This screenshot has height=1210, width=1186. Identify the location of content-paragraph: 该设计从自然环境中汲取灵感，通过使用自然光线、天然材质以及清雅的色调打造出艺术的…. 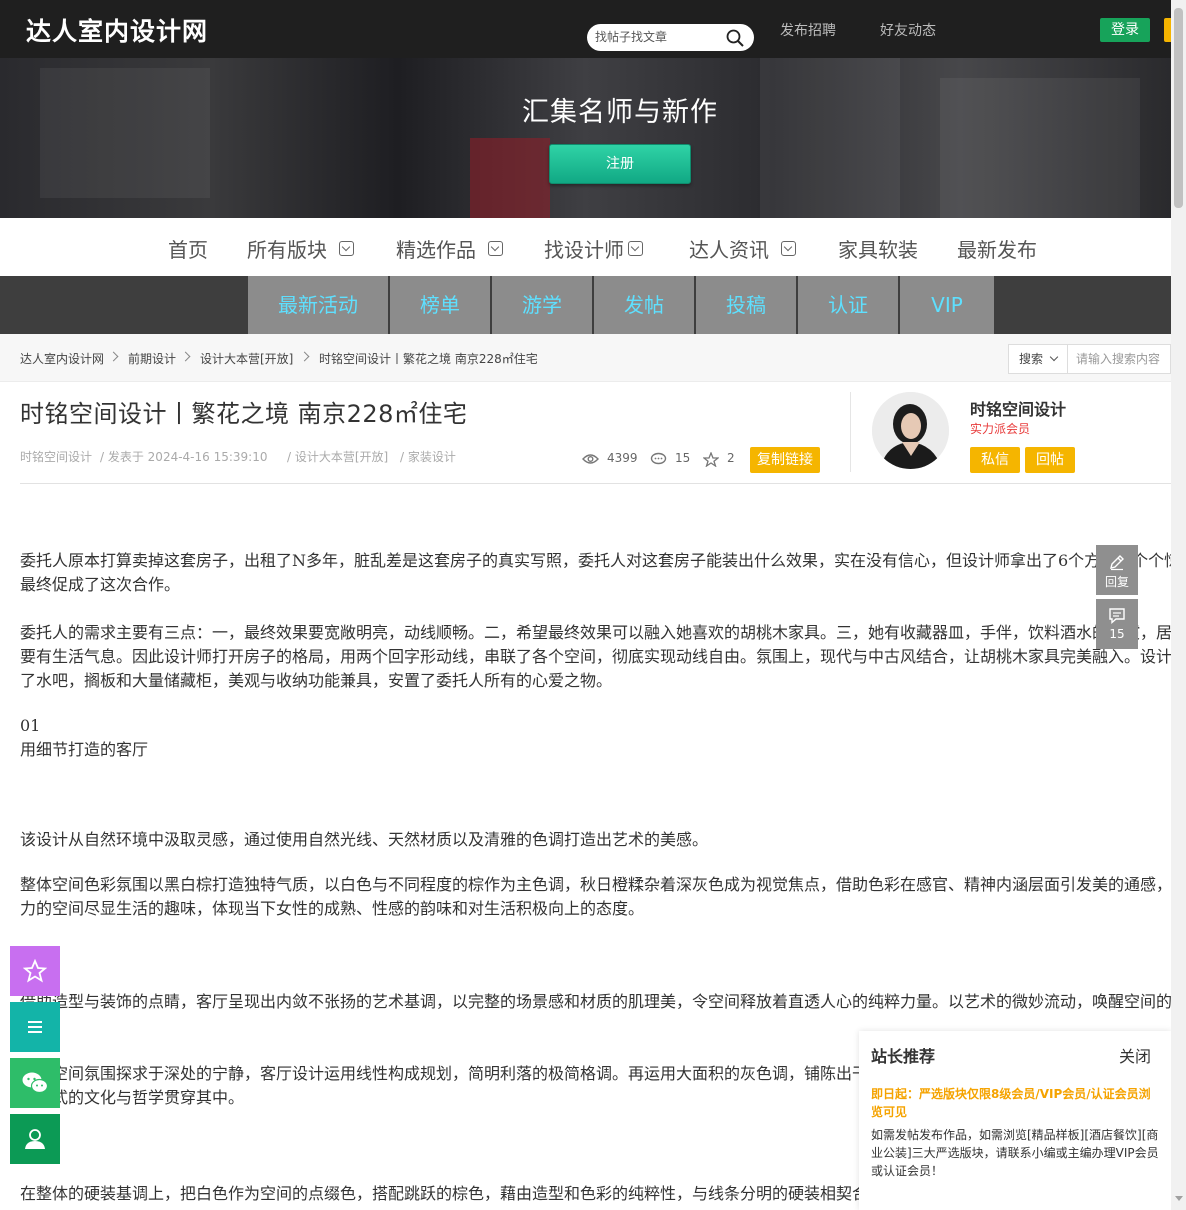
(364, 839).